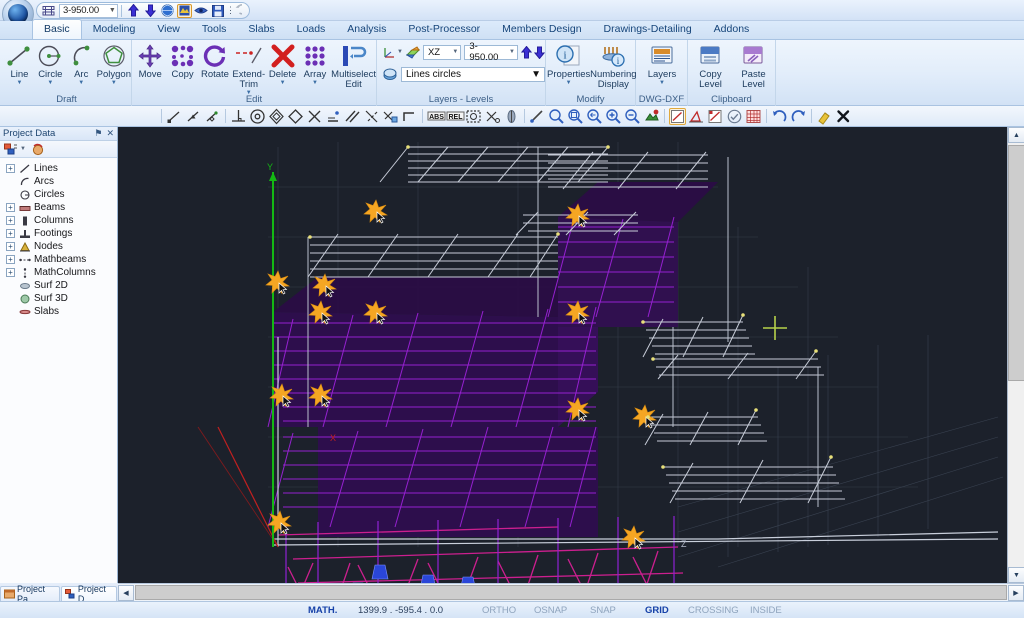 This screenshot has height=618, width=1024. What do you see at coordinates (60, 181) in the screenshot?
I see `tree-item-arcs: Arcs` at bounding box center [60, 181].